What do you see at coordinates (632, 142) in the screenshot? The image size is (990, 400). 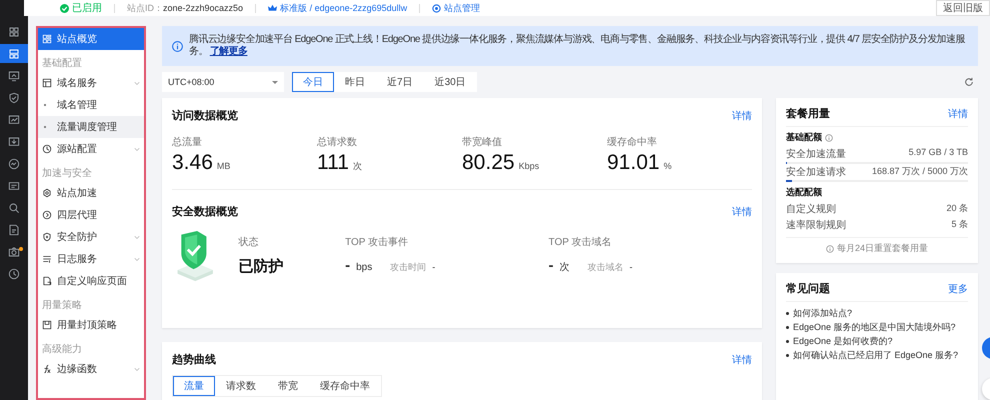 I see `metric-label: 缓存命中率` at bounding box center [632, 142].